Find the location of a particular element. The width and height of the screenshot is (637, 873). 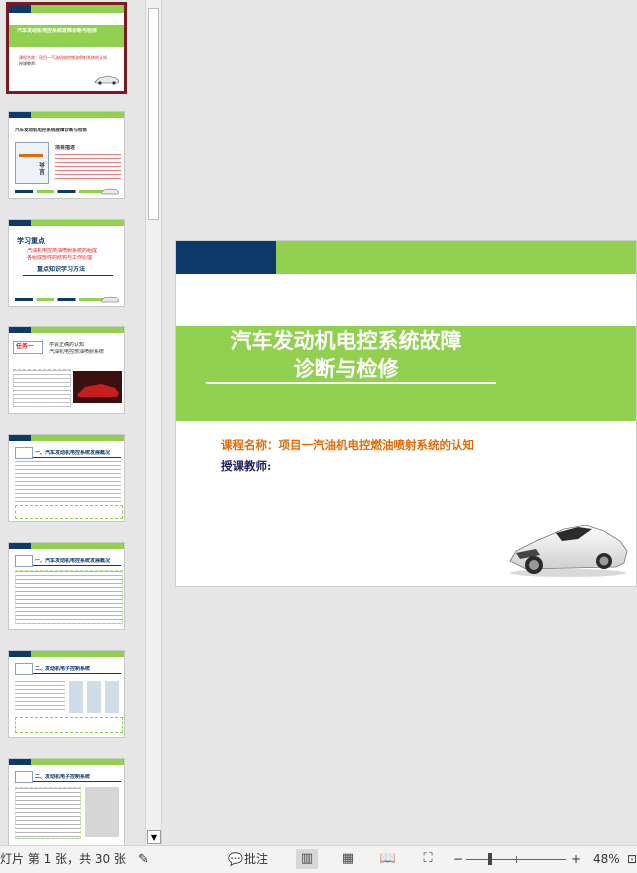

slide-thumbnail-2: 汽车发动机电控系统故障诊断与检修 导言 项目描述 is located at coordinates (66, 155).